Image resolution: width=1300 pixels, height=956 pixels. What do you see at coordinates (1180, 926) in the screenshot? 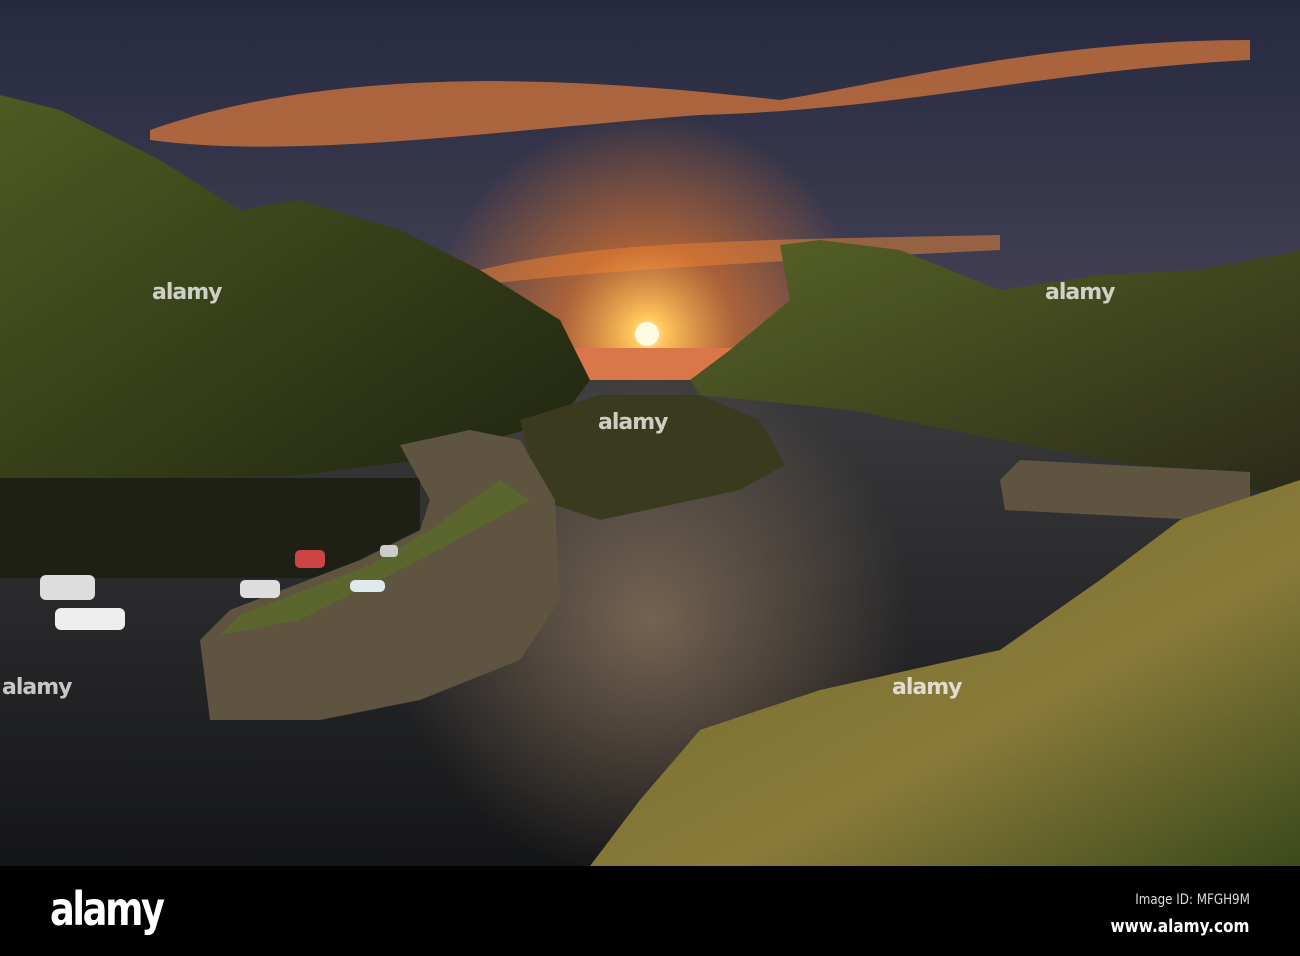
I see `website-link: www.alamy.com` at bounding box center [1180, 926].